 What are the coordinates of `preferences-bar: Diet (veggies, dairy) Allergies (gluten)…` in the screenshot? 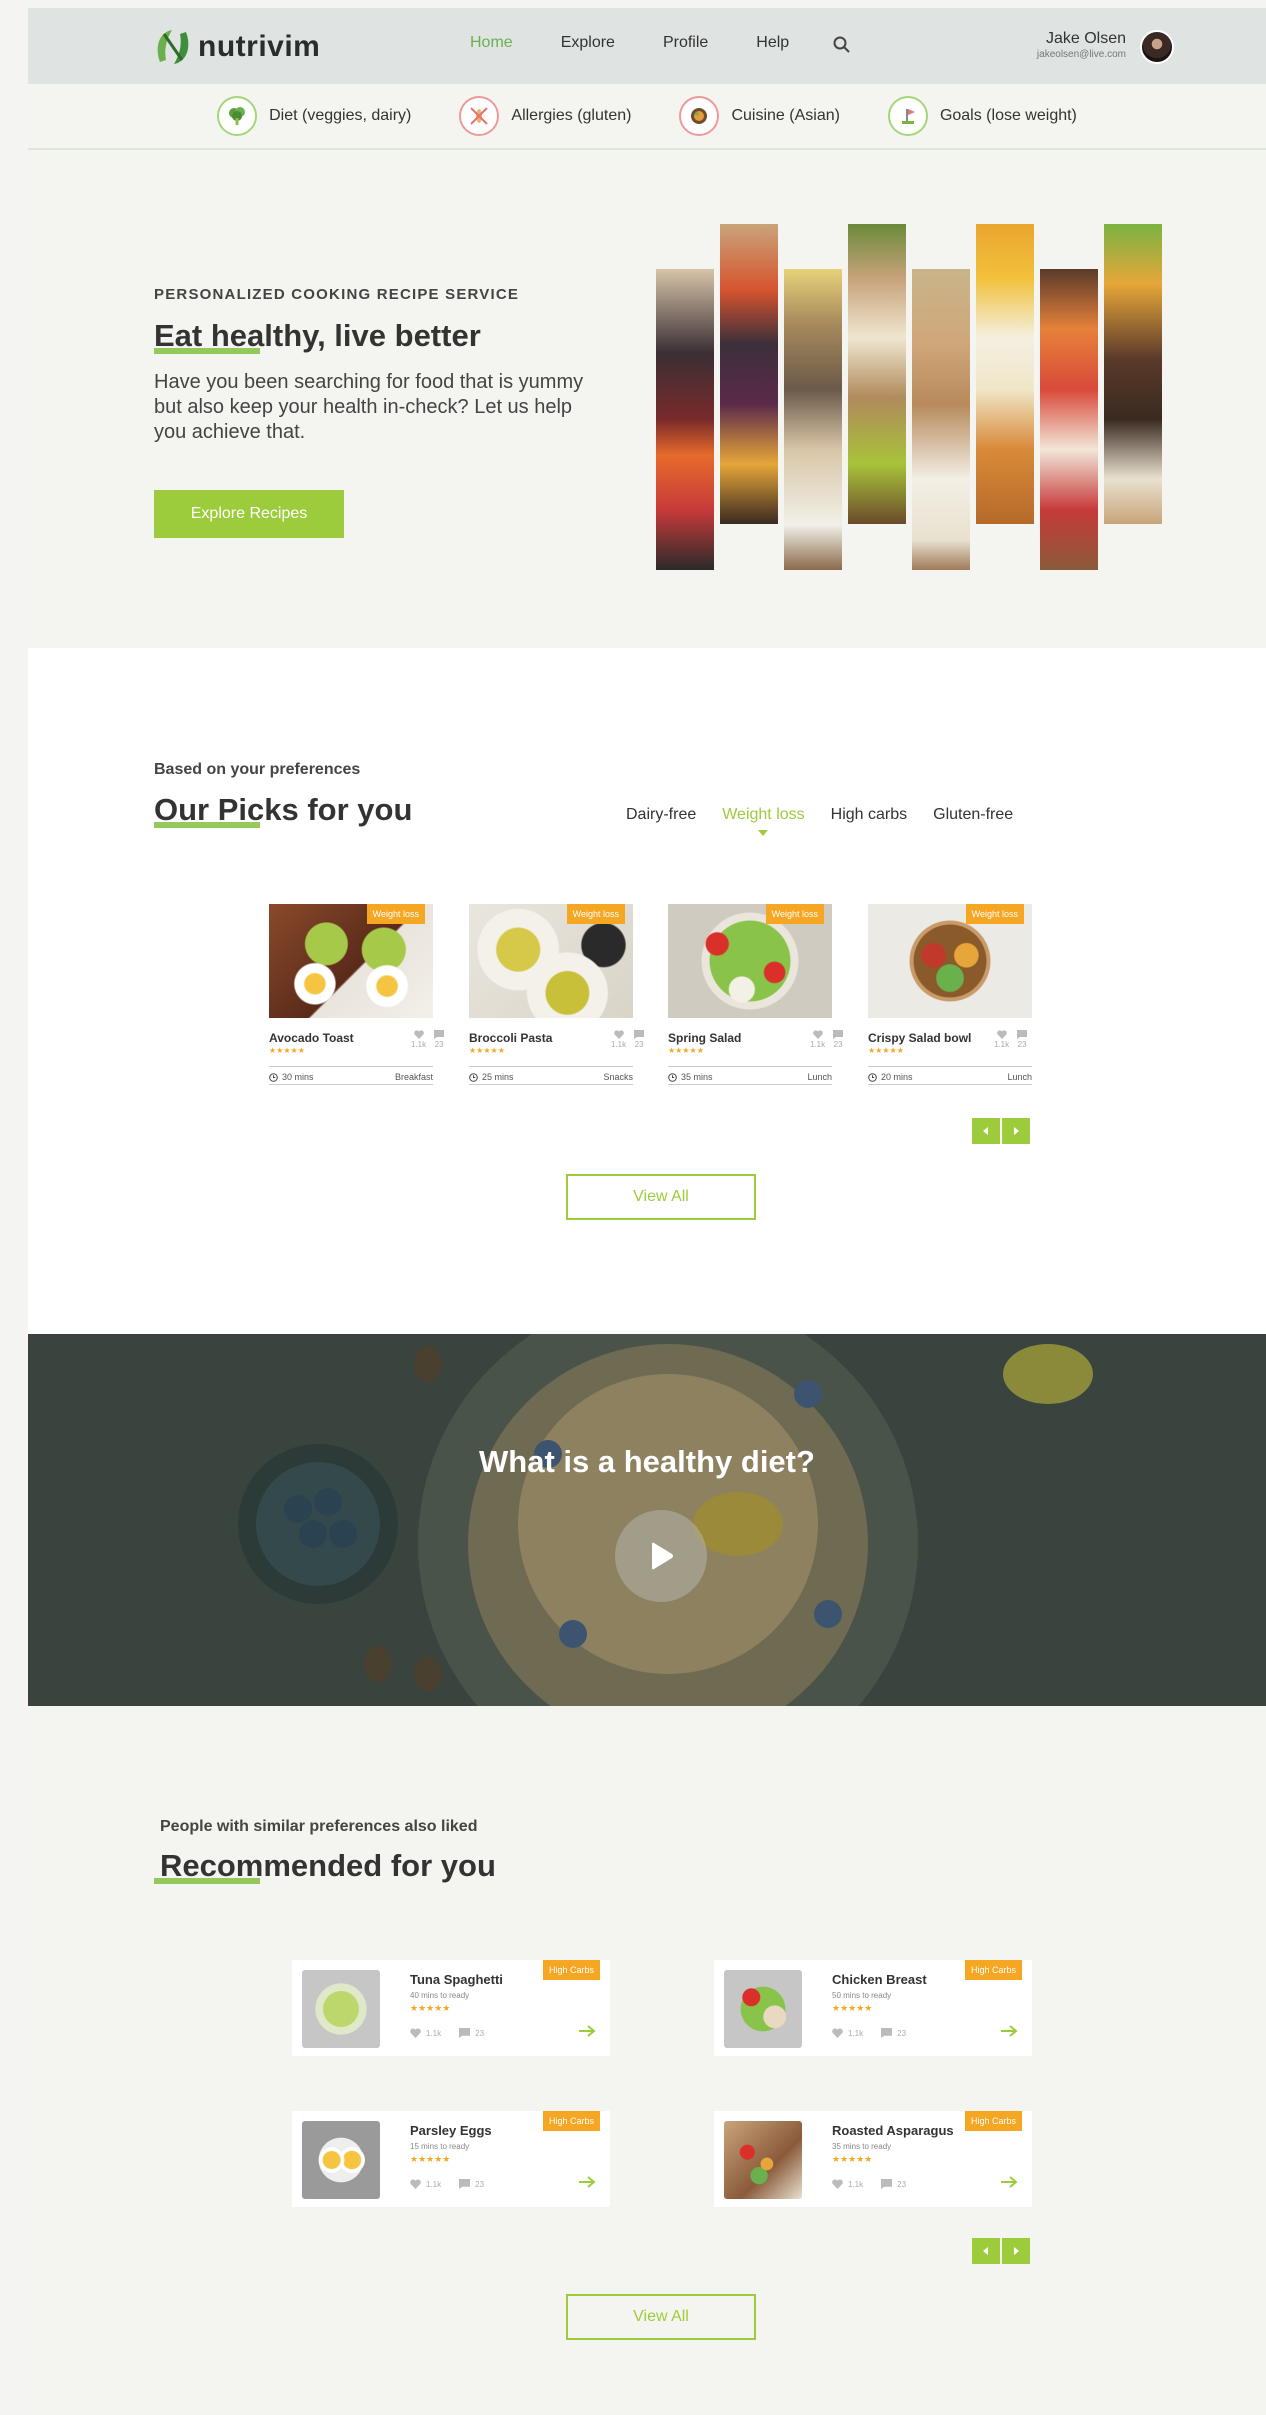 It's located at (647, 117).